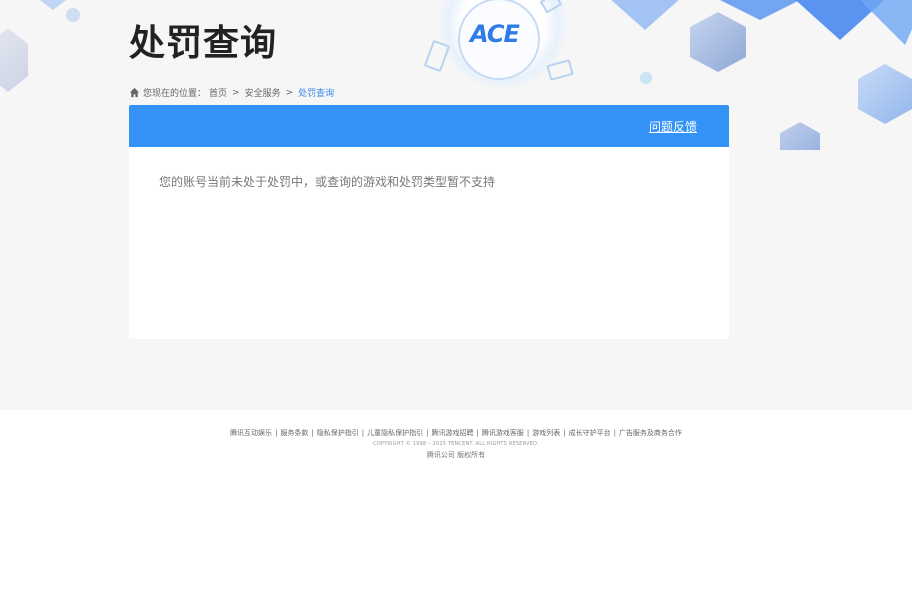  I want to click on footer-link: 腾讯游戏客服, so click(503, 433).